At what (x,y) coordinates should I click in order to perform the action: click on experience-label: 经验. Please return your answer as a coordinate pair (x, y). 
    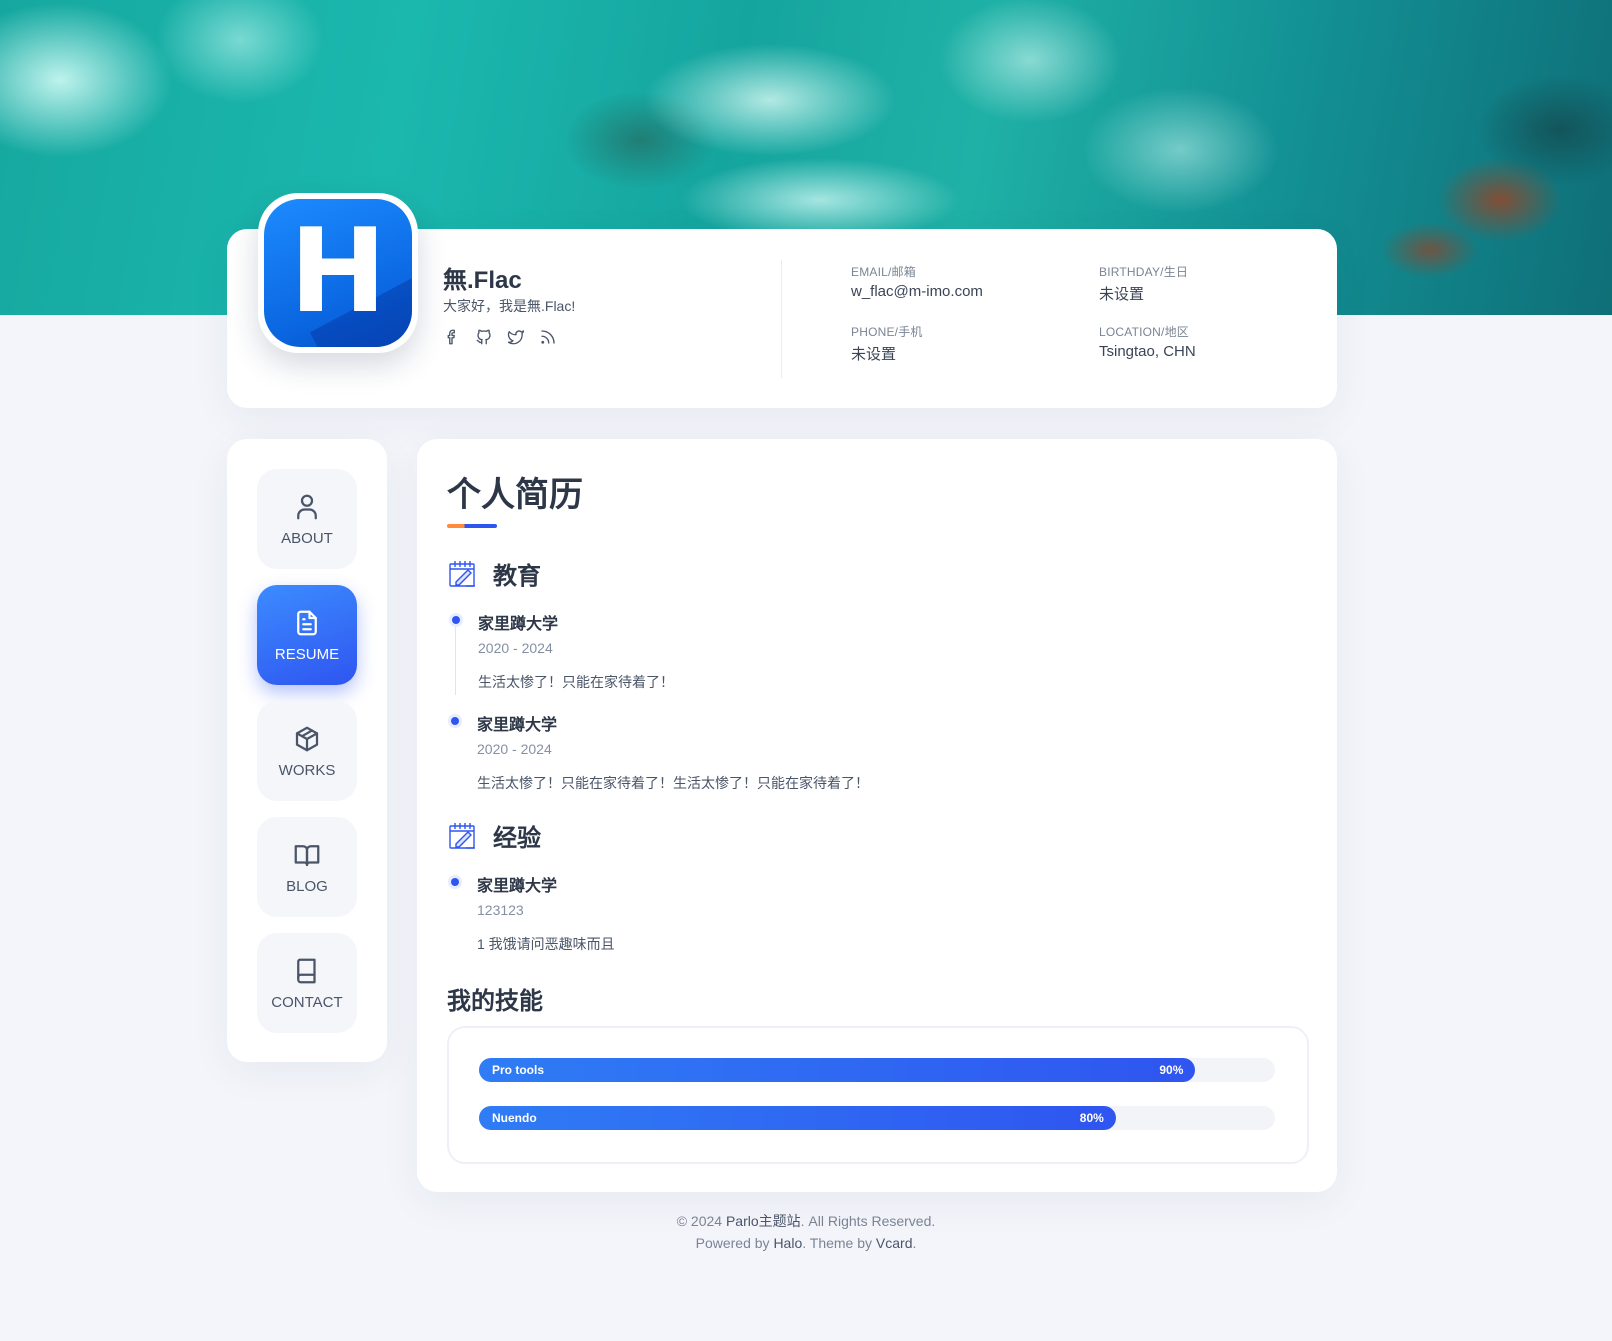
    Looking at the image, I should click on (517, 838).